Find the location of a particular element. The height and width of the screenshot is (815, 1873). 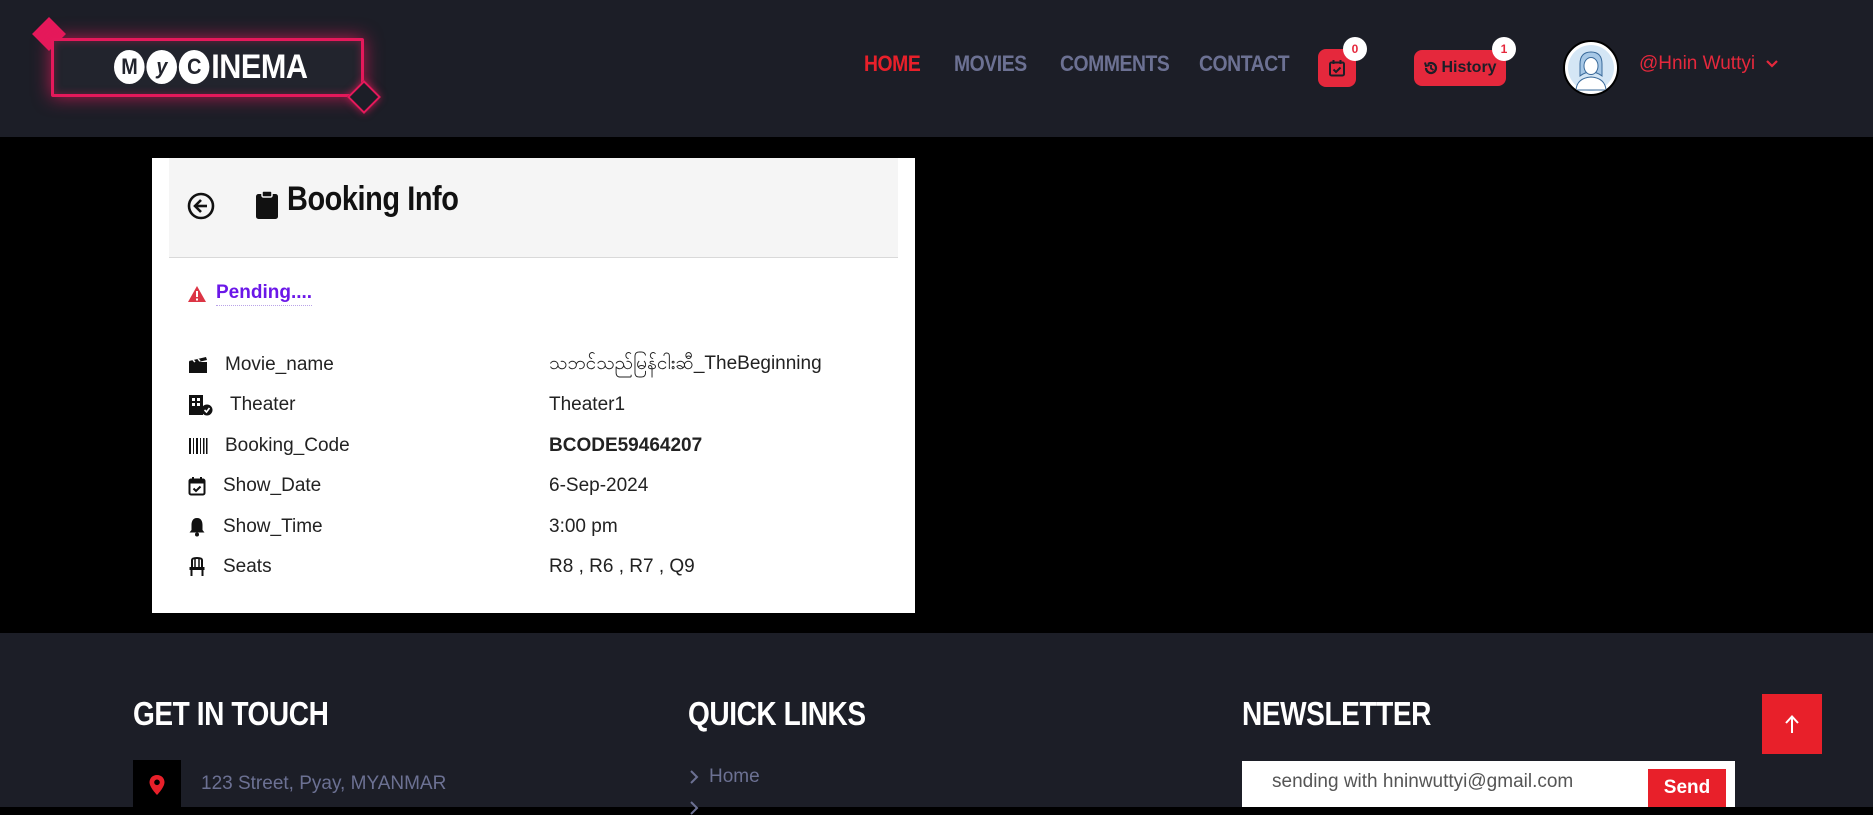

chair-icon is located at coordinates (202, 567).